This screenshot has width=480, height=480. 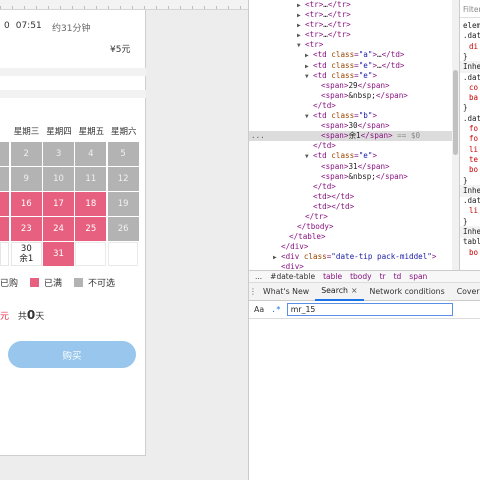 I want to click on calendar-day-cell: 2, so click(x=26, y=154).